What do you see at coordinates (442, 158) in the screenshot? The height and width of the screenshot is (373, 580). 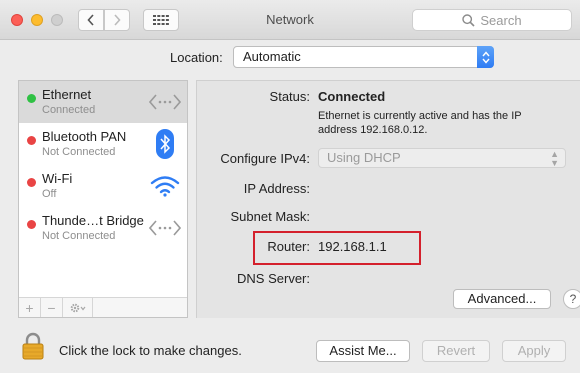 I see `configure-ipv4-select: Using DHCP ▲ ▼` at bounding box center [442, 158].